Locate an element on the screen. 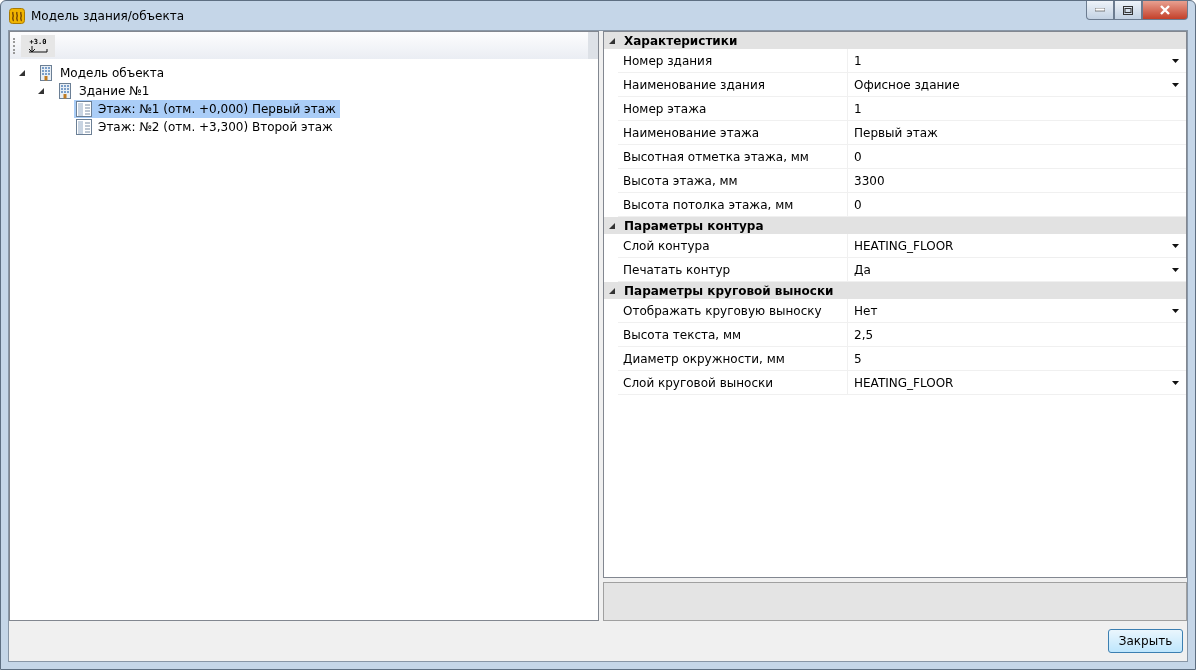  maximize-icon is located at coordinates (1128, 10).